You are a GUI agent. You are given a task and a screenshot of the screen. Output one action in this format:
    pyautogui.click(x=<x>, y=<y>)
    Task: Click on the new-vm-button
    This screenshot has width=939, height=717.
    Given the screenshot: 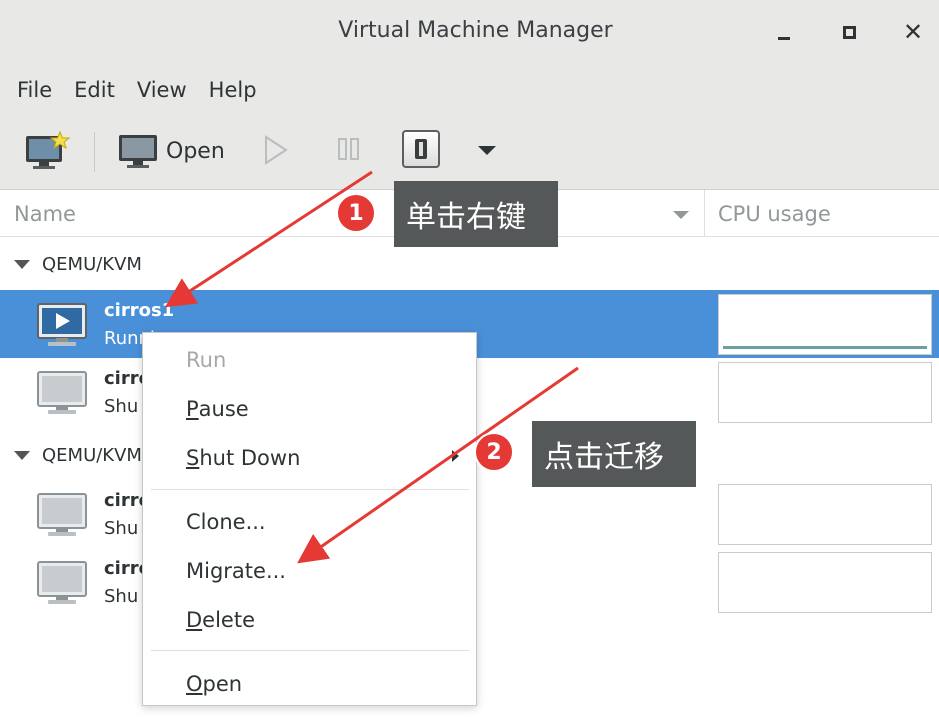 What is the action you would take?
    pyautogui.click(x=47, y=151)
    